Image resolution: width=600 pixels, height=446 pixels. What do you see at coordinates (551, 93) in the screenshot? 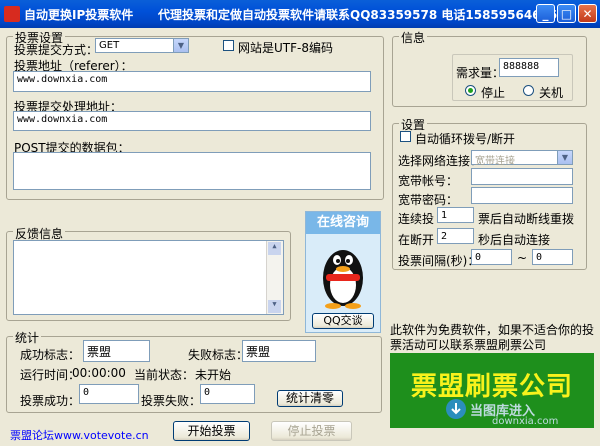
I see `shutdown-label: 关机` at bounding box center [551, 93].